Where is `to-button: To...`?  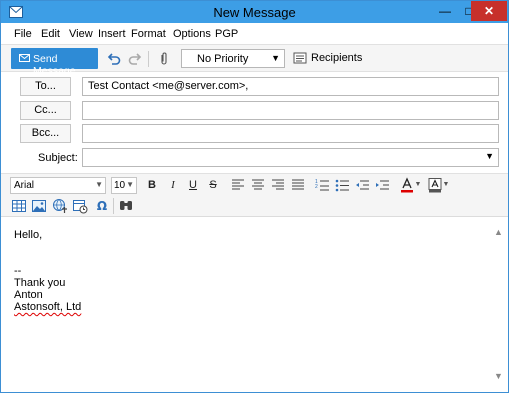
to-button: To... is located at coordinates (45, 86).